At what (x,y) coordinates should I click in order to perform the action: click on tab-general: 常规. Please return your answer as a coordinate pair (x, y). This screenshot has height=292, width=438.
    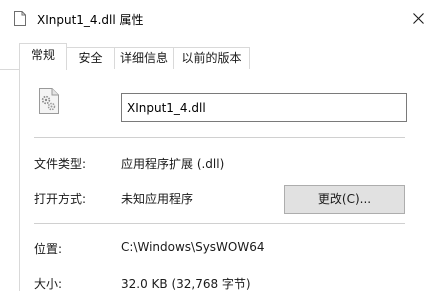
    Looking at the image, I should click on (43, 56).